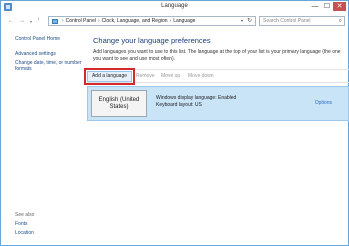 The height and width of the screenshot is (246, 349). I want to click on refresh-icon: ↻, so click(249, 20).